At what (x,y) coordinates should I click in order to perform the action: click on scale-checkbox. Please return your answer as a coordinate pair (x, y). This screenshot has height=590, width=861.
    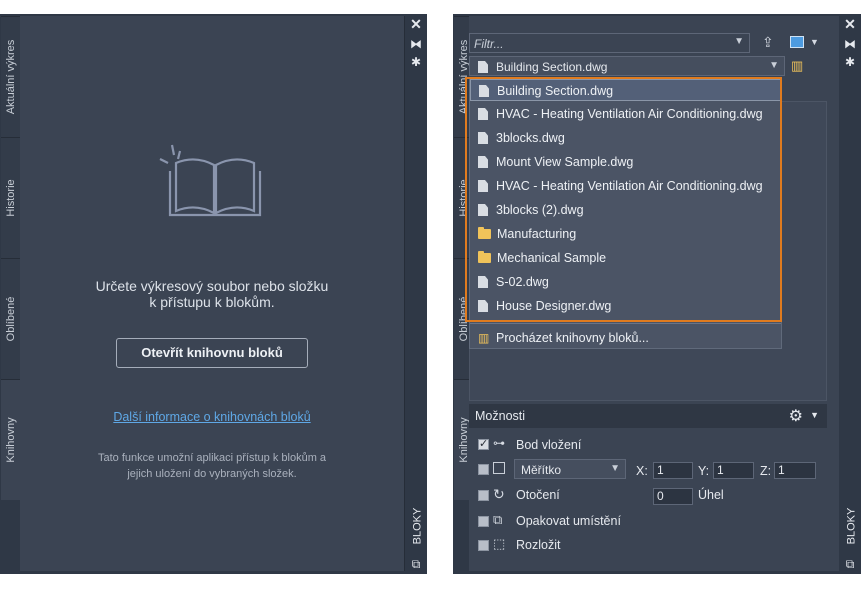
    Looking at the image, I should click on (483, 469).